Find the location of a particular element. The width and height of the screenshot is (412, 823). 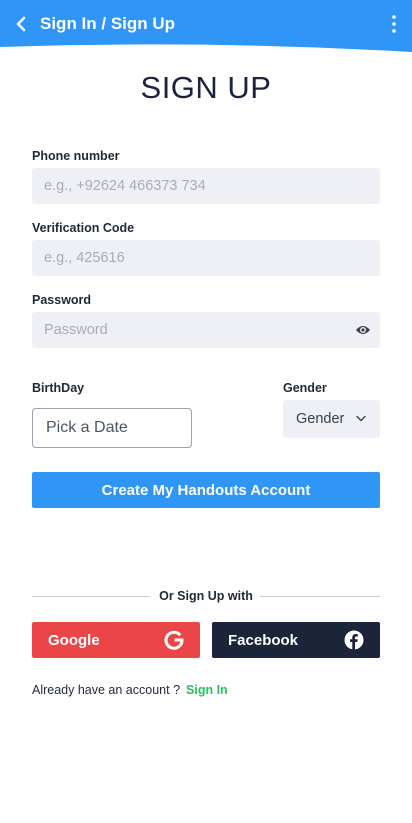

verification-code-field-container is located at coordinates (206, 258).